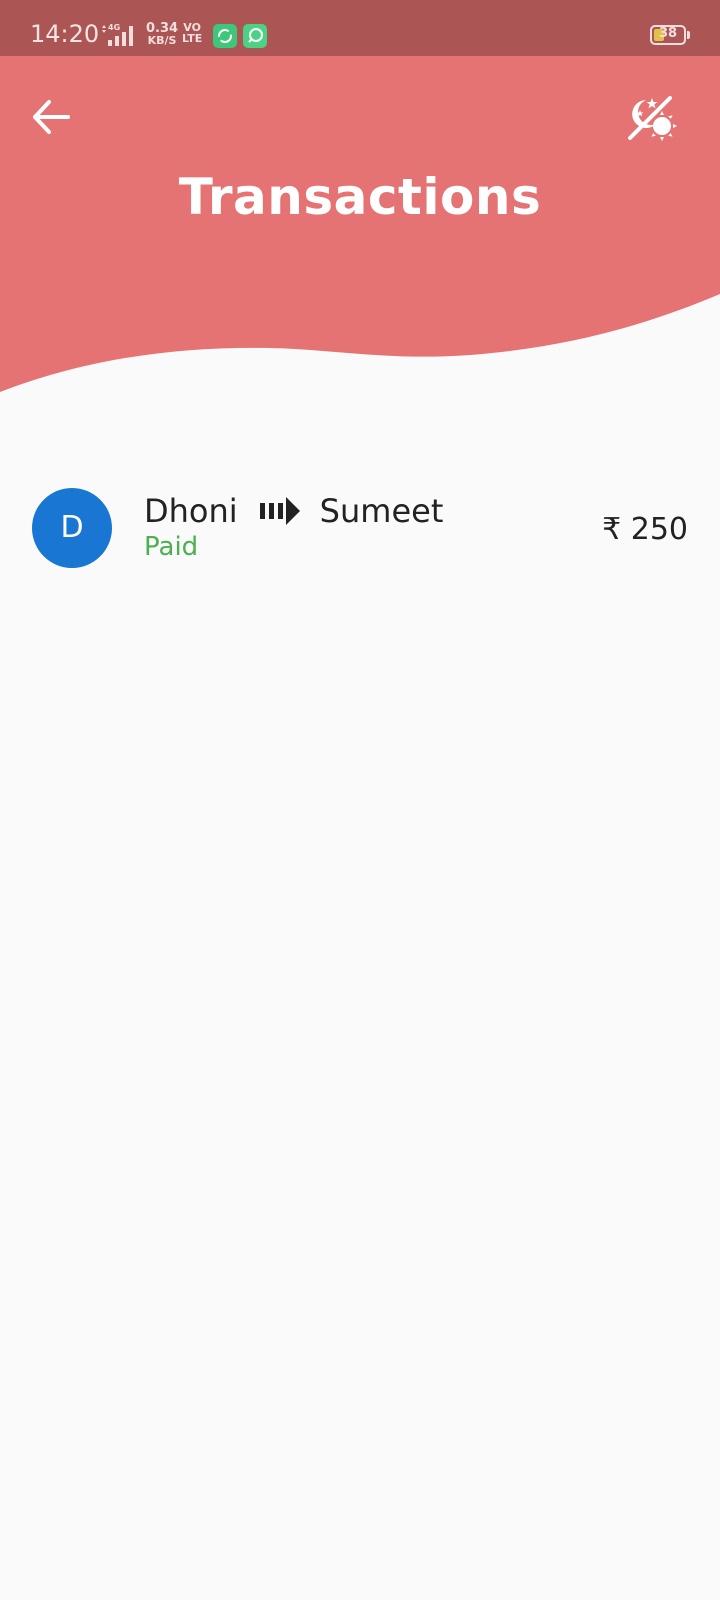 The image size is (720, 1600). I want to click on volte-bottom: LTE, so click(192, 38).